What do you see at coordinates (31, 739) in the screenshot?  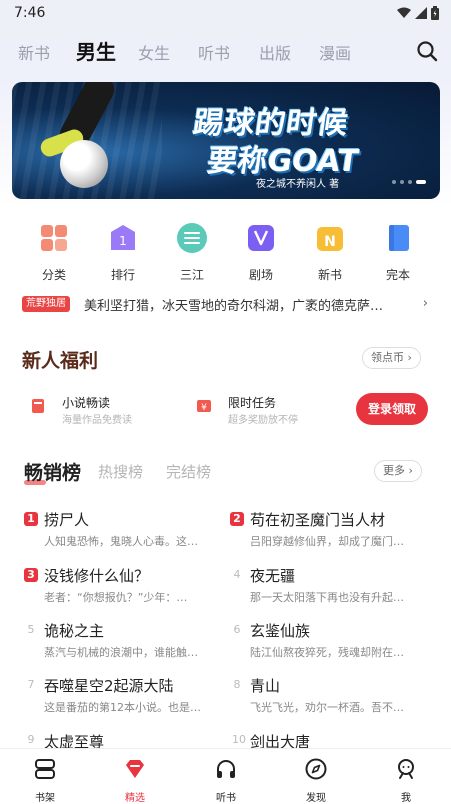 I see `rank-number: 9` at bounding box center [31, 739].